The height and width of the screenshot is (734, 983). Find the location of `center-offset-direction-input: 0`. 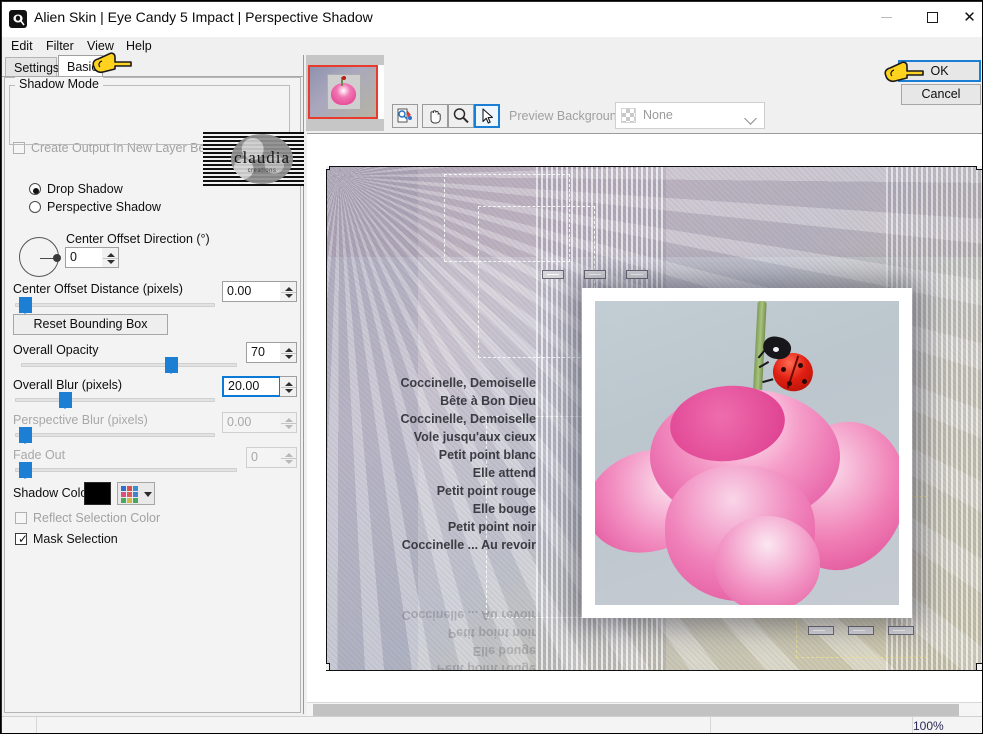

center-offset-direction-input: 0 is located at coordinates (84, 257).